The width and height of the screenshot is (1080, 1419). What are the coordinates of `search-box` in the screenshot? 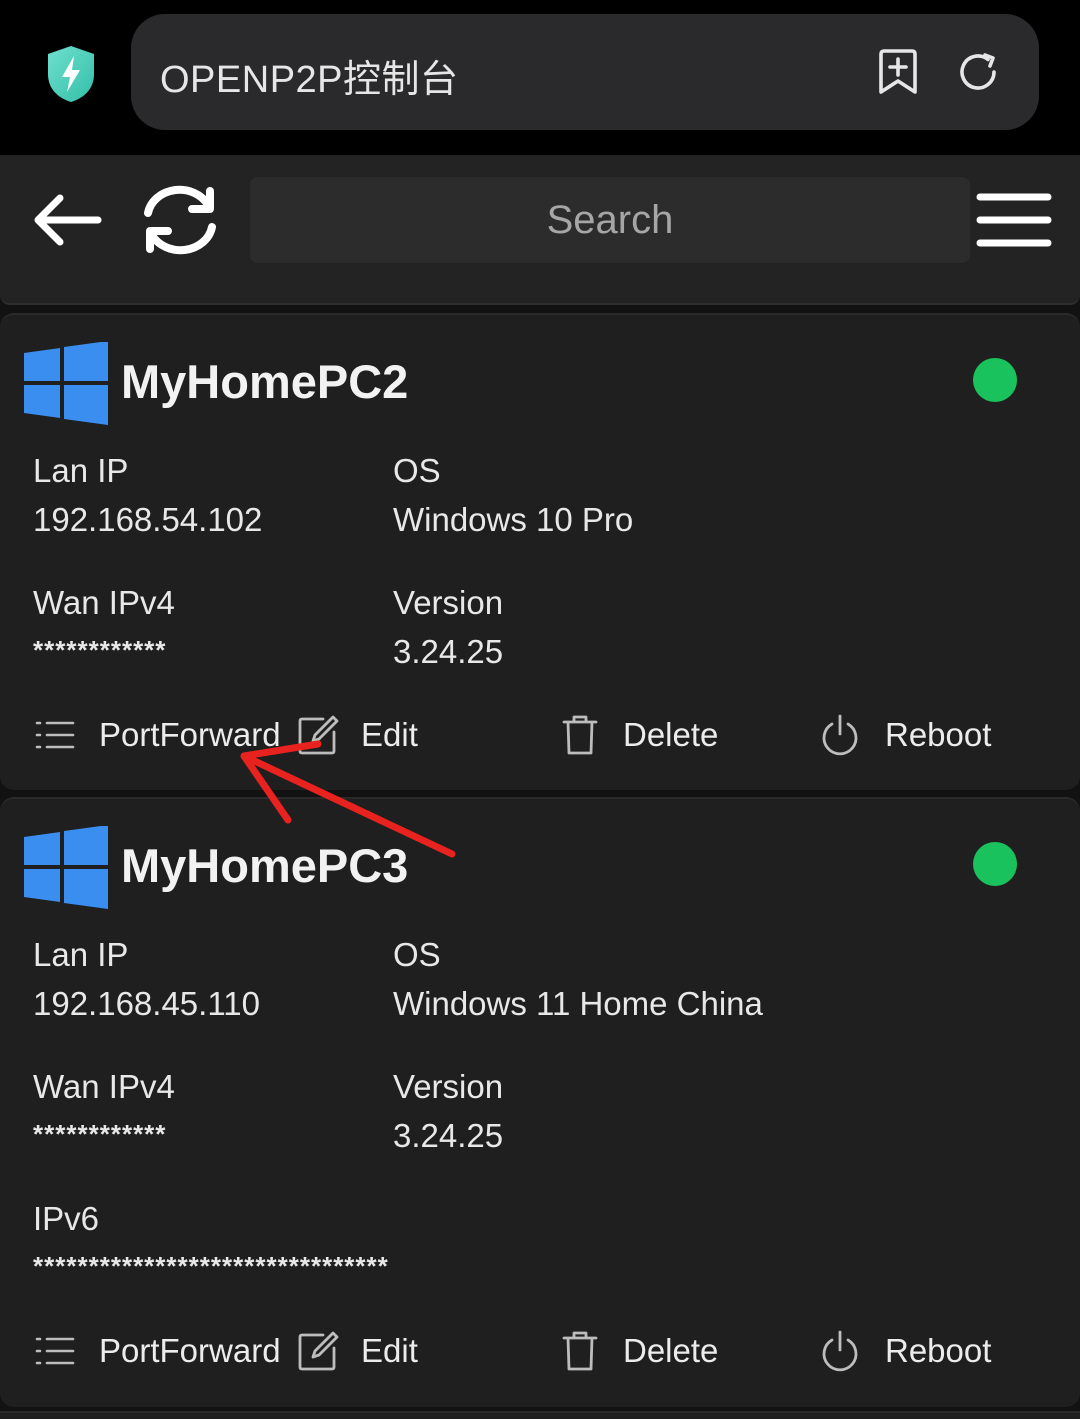 It's located at (610, 220).